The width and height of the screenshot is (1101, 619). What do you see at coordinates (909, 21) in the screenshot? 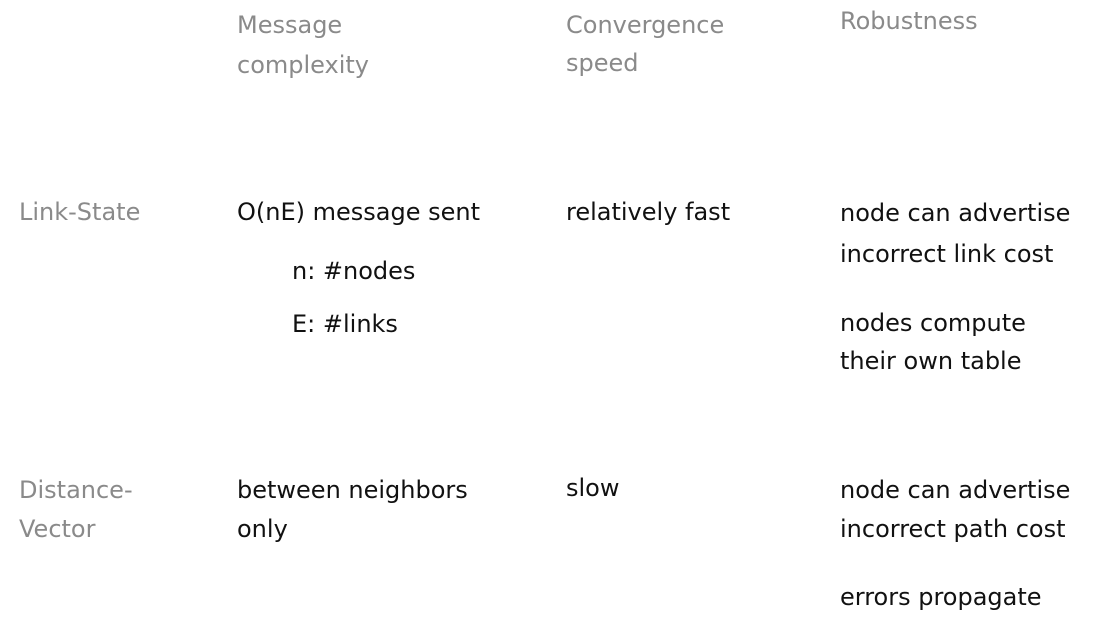
I see `header-robustness: Robustness` at bounding box center [909, 21].